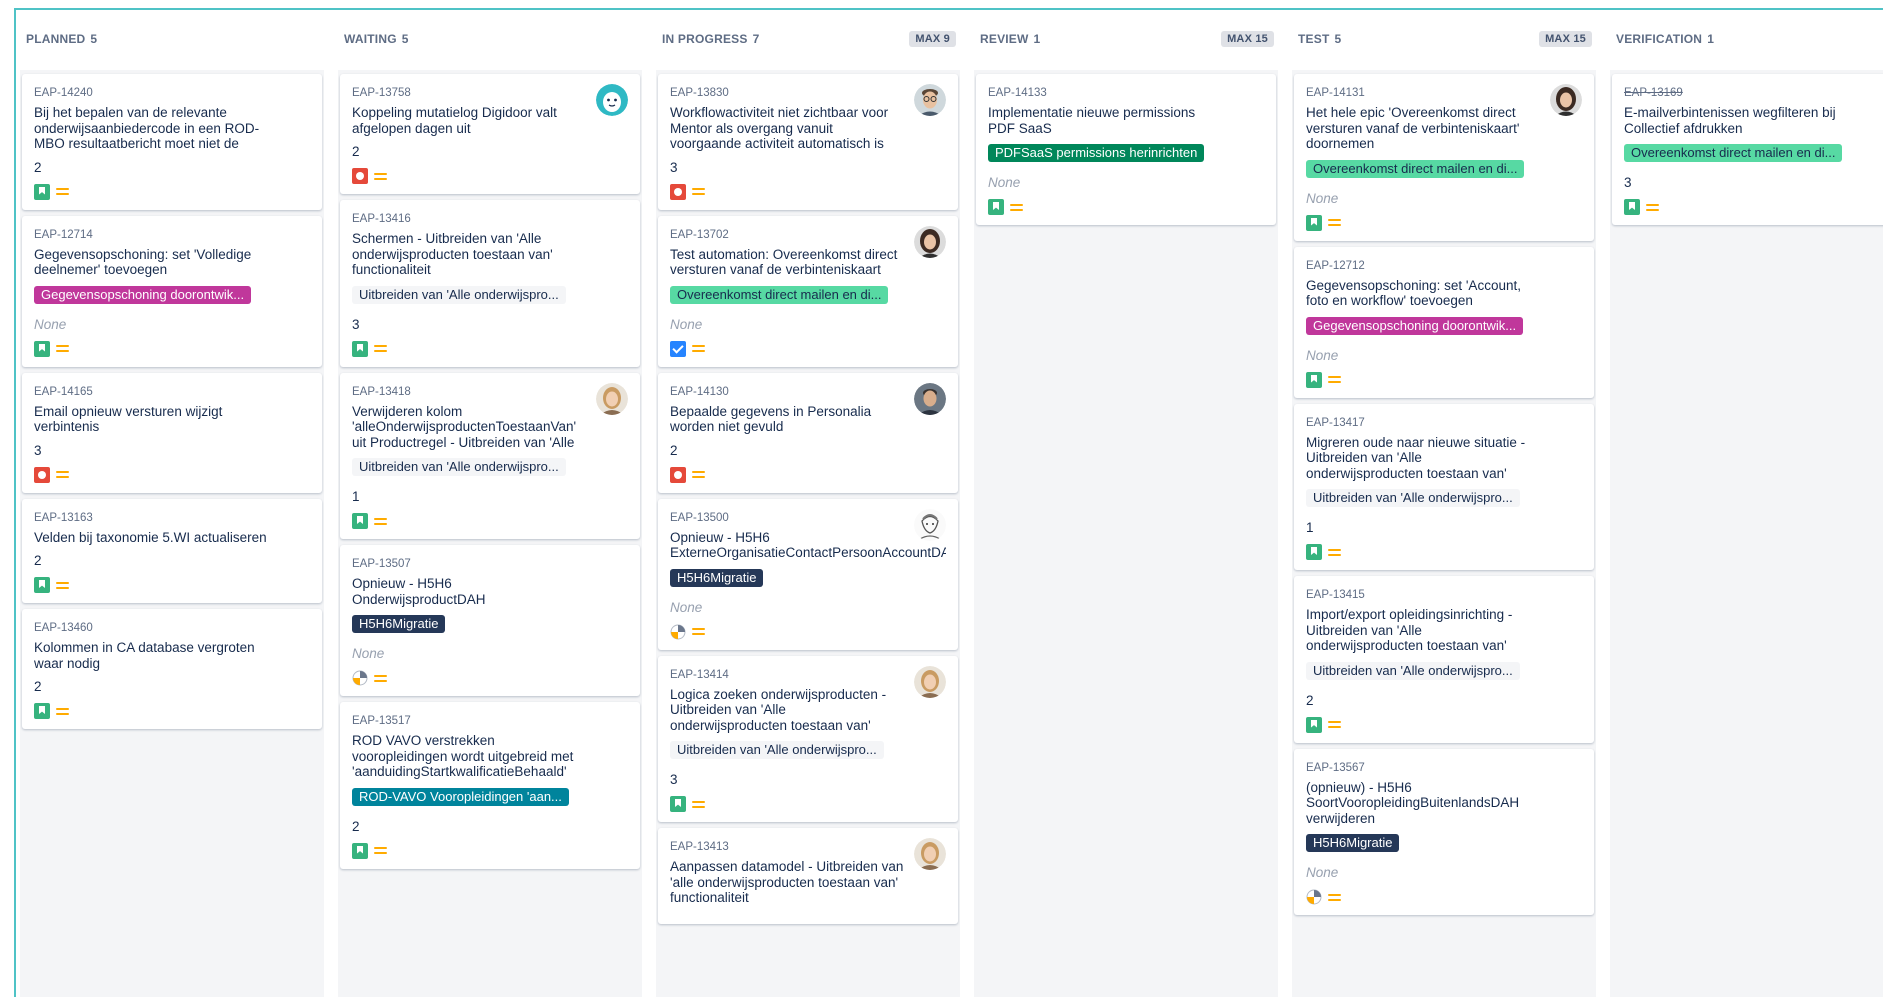  What do you see at coordinates (490, 564) in the screenshot?
I see `issue-key: EAP-13507` at bounding box center [490, 564].